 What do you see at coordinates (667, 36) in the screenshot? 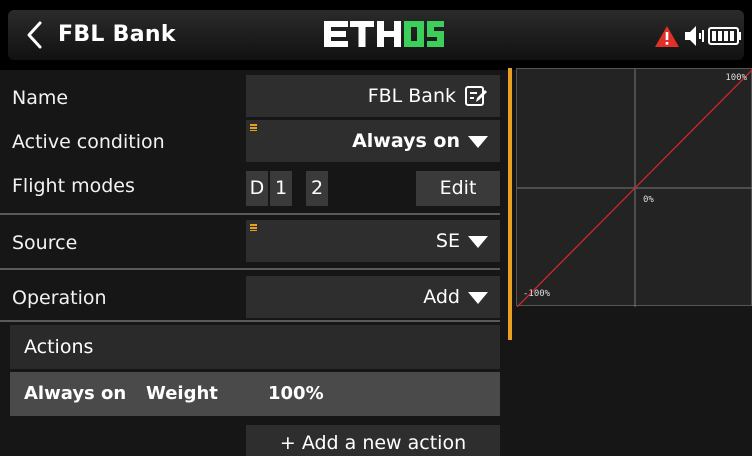
I see `warning-icon` at bounding box center [667, 36].